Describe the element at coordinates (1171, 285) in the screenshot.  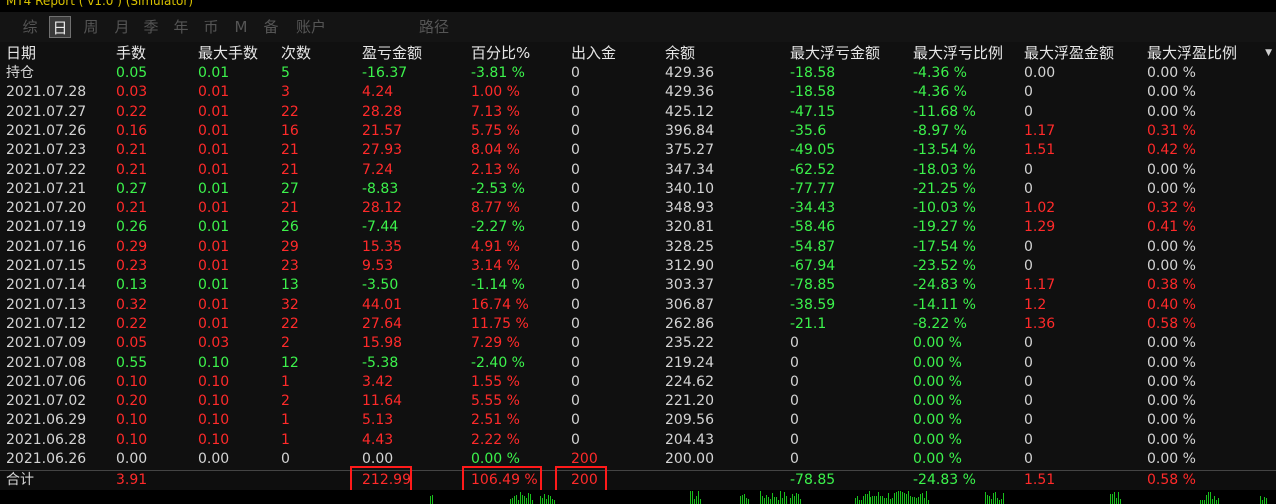
I see `table-cell: 0.38 %` at that location.